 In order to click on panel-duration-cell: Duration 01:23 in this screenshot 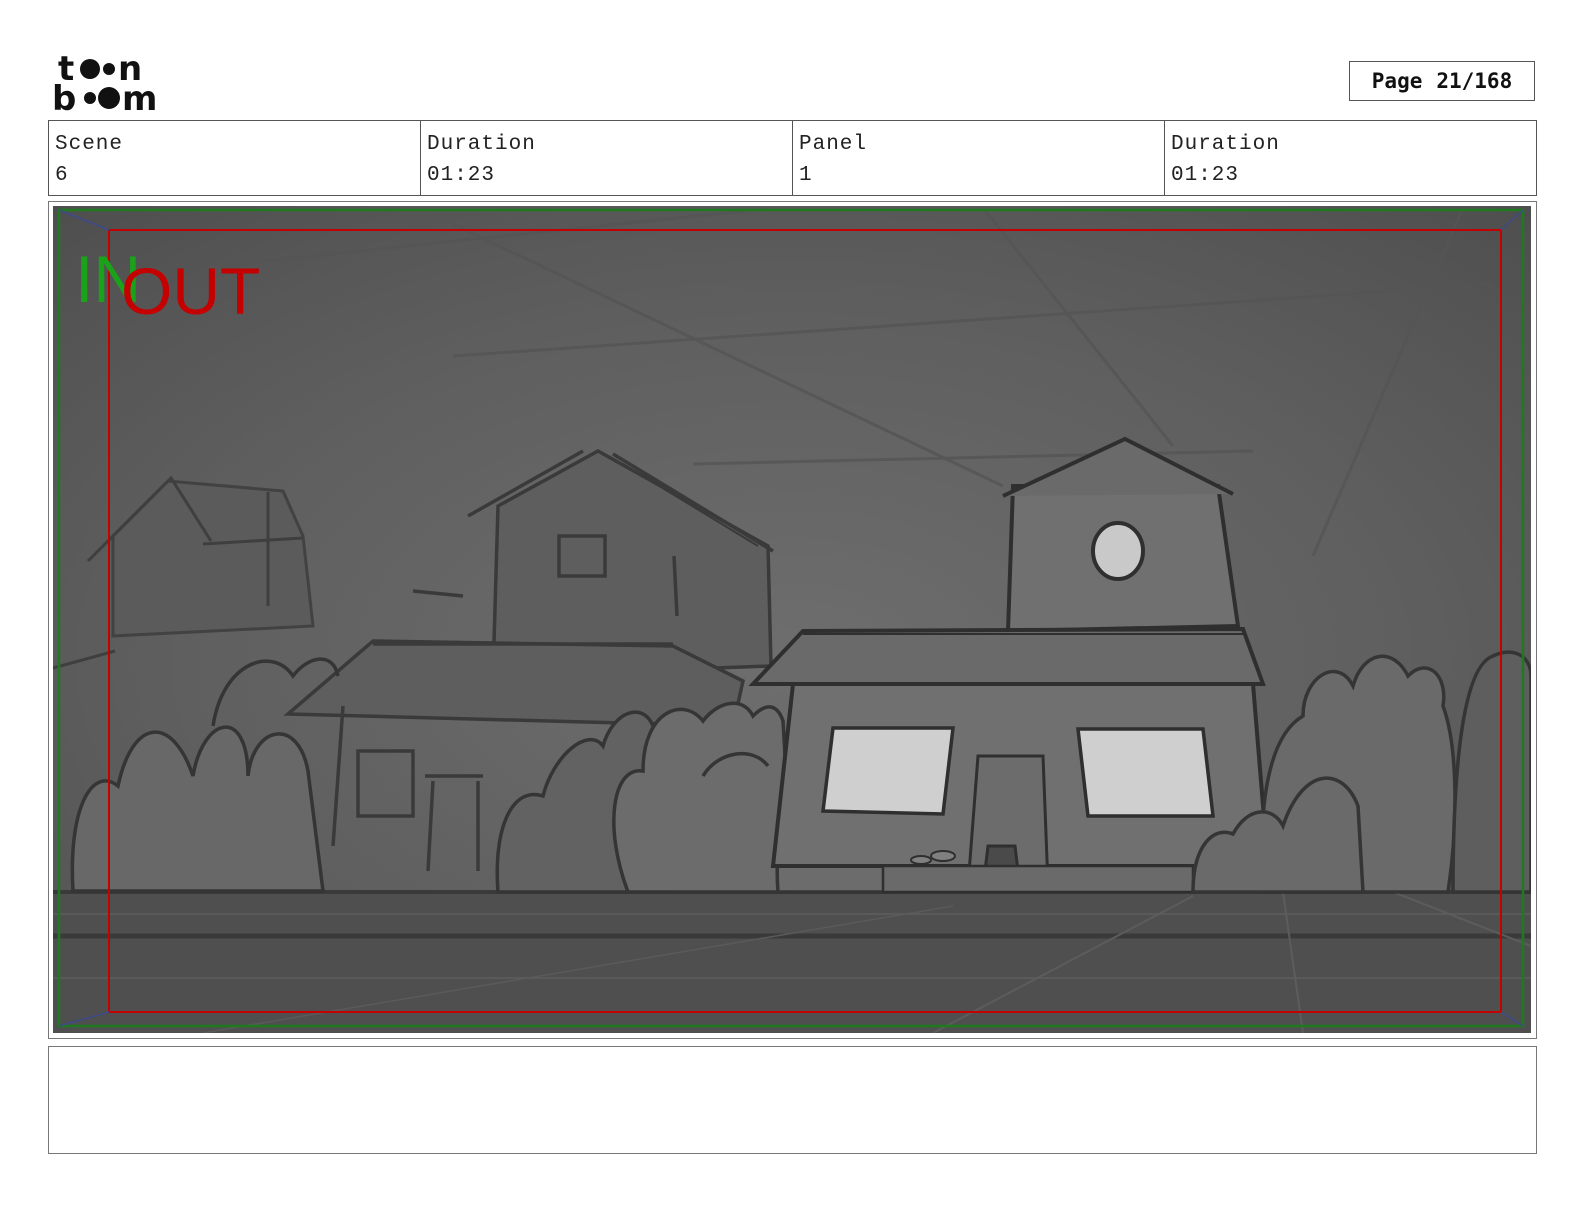, I will do `click(1350, 158)`.